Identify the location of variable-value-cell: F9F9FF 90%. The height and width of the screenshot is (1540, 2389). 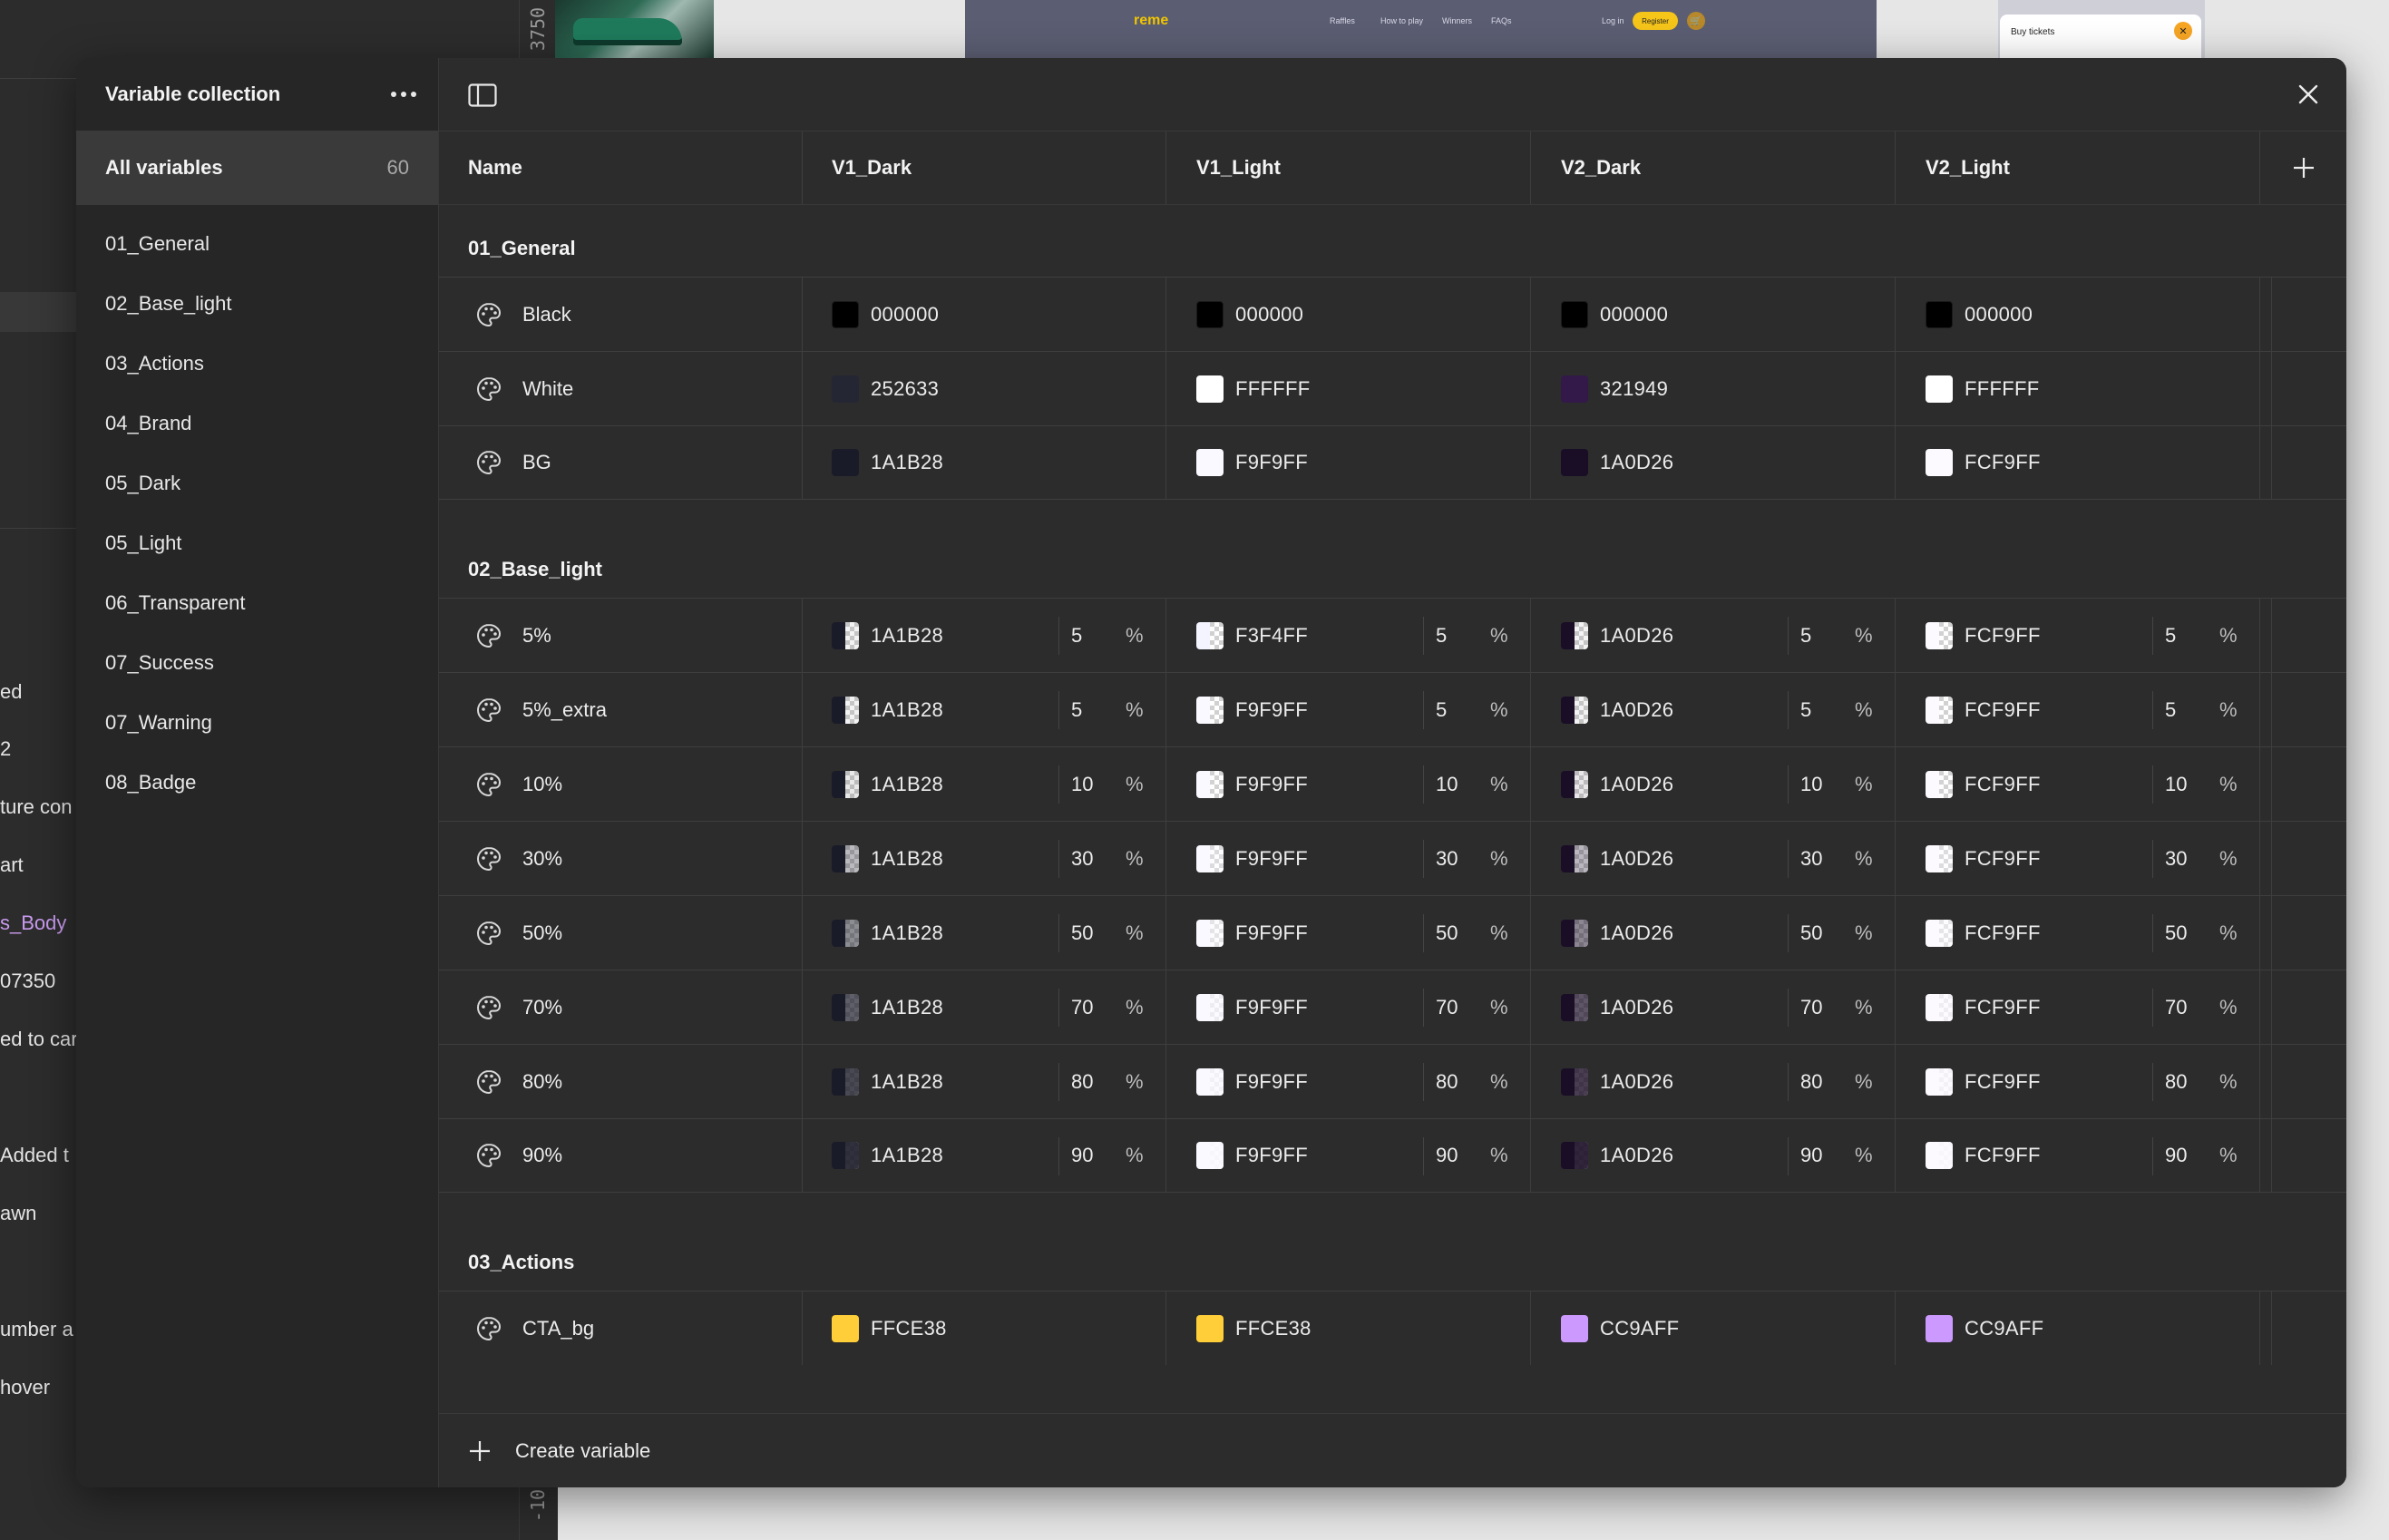
(1349, 1155).